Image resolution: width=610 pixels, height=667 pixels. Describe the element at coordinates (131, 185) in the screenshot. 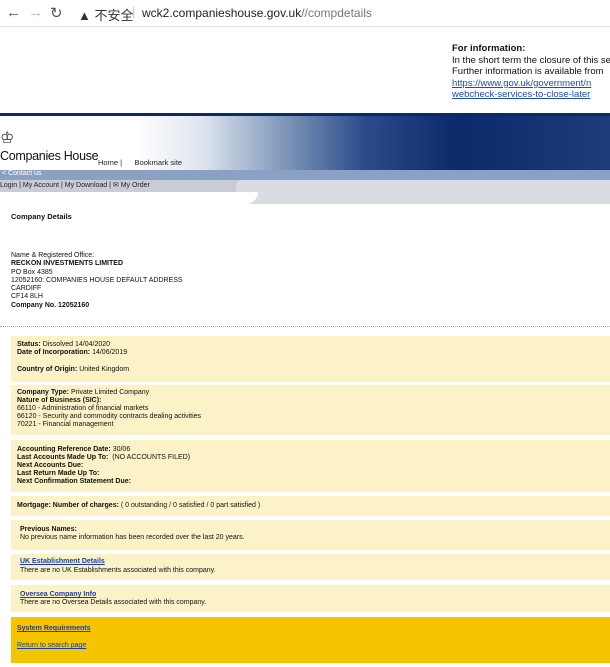

I see `my-order-link: ✉ My Order` at that location.